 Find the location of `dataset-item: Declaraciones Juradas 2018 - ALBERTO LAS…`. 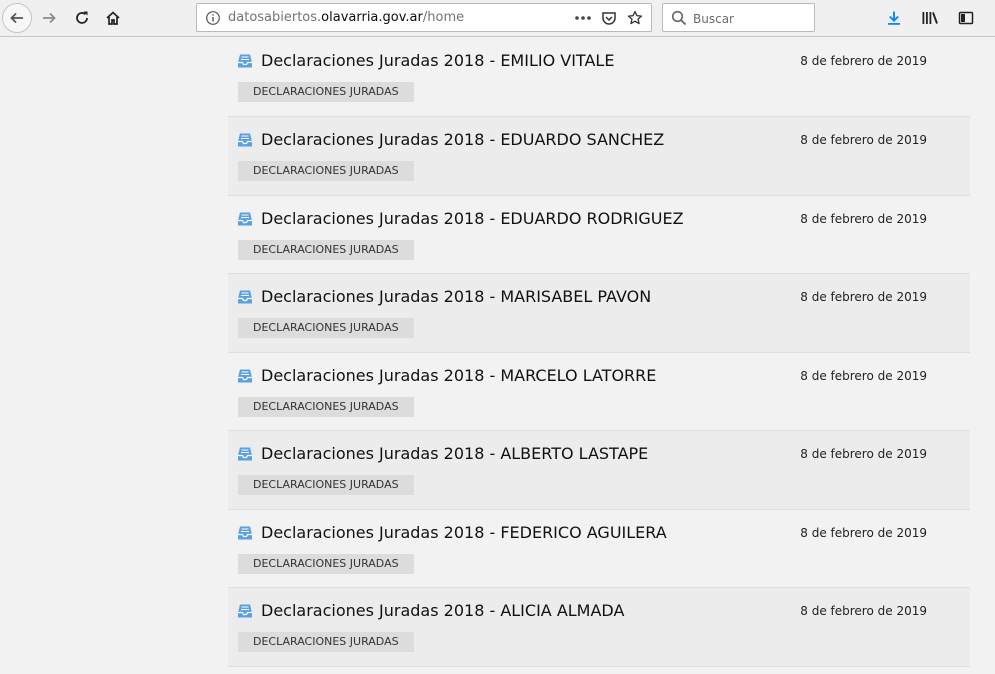

dataset-item: Declaraciones Juradas 2018 - ALBERTO LAS… is located at coordinates (599, 470).